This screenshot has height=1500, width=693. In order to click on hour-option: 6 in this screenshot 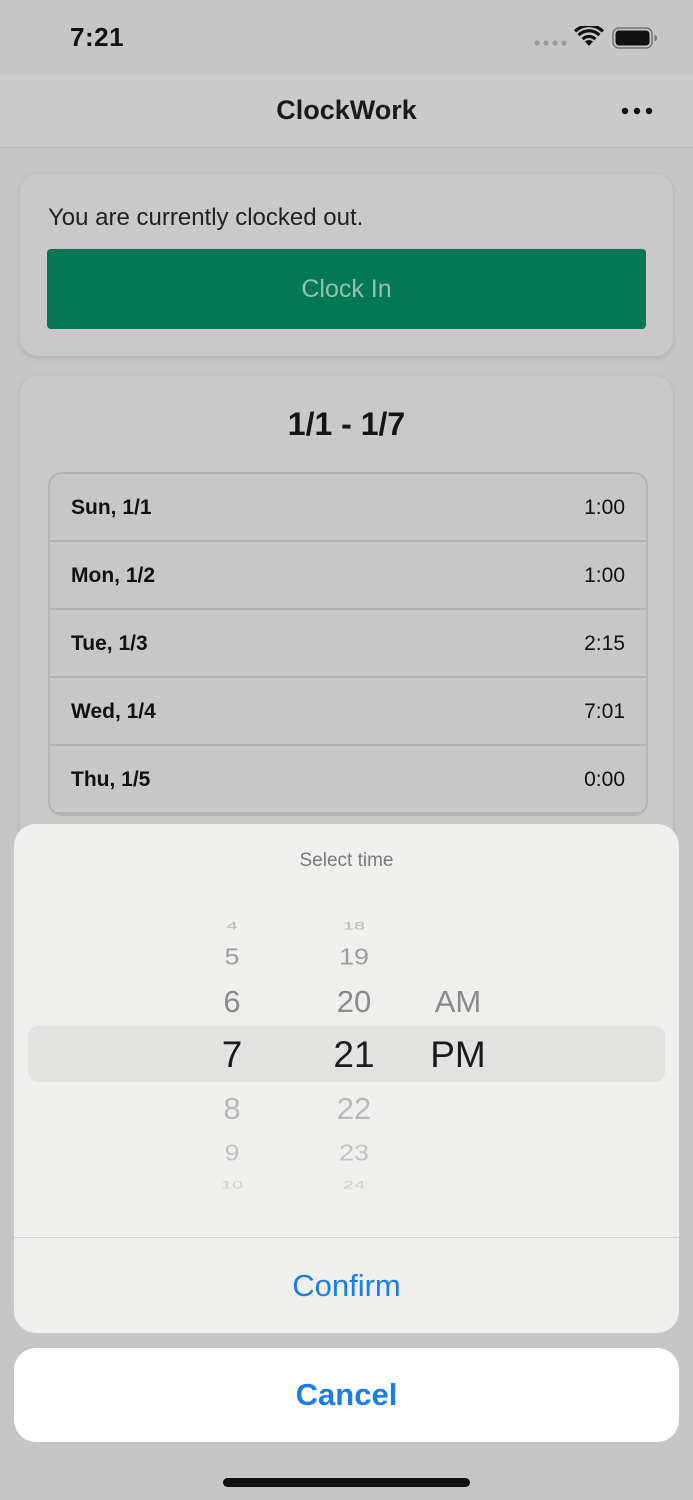, I will do `click(232, 1001)`.